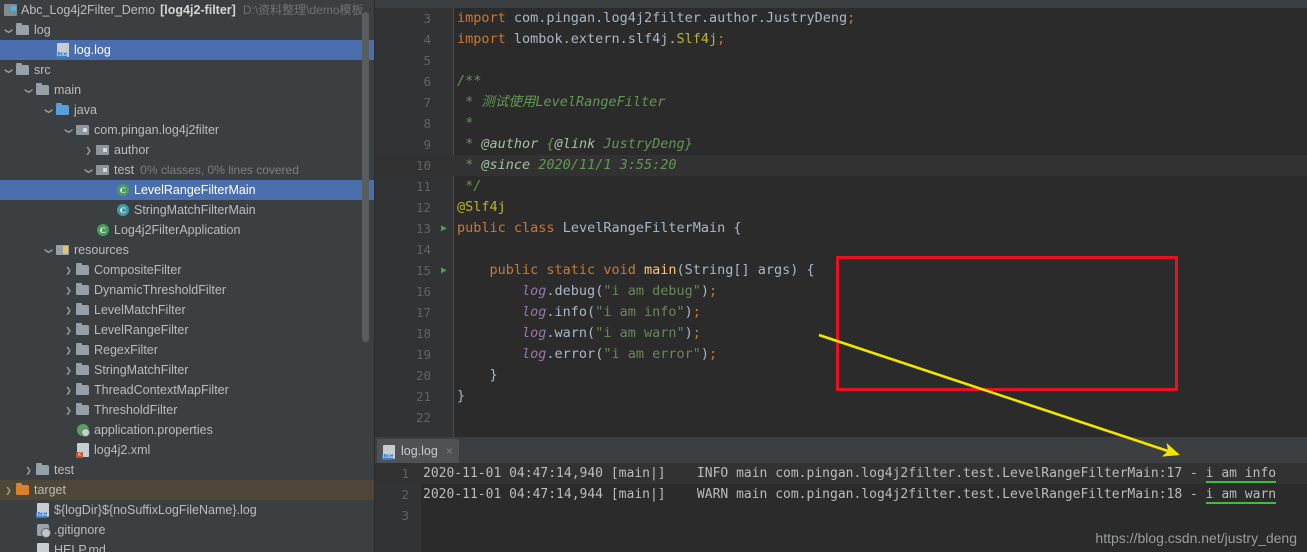 The image size is (1307, 552). I want to click on tree-item-label: StringMatchFilter, so click(141, 370).